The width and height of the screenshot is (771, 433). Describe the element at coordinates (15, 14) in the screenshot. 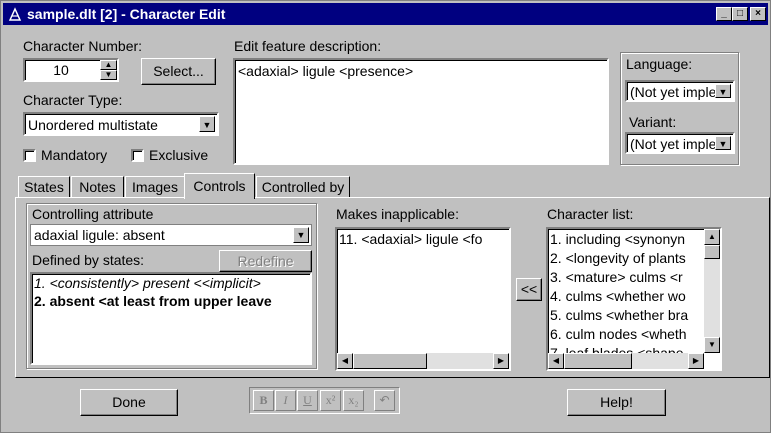

I see `app-icon` at that location.